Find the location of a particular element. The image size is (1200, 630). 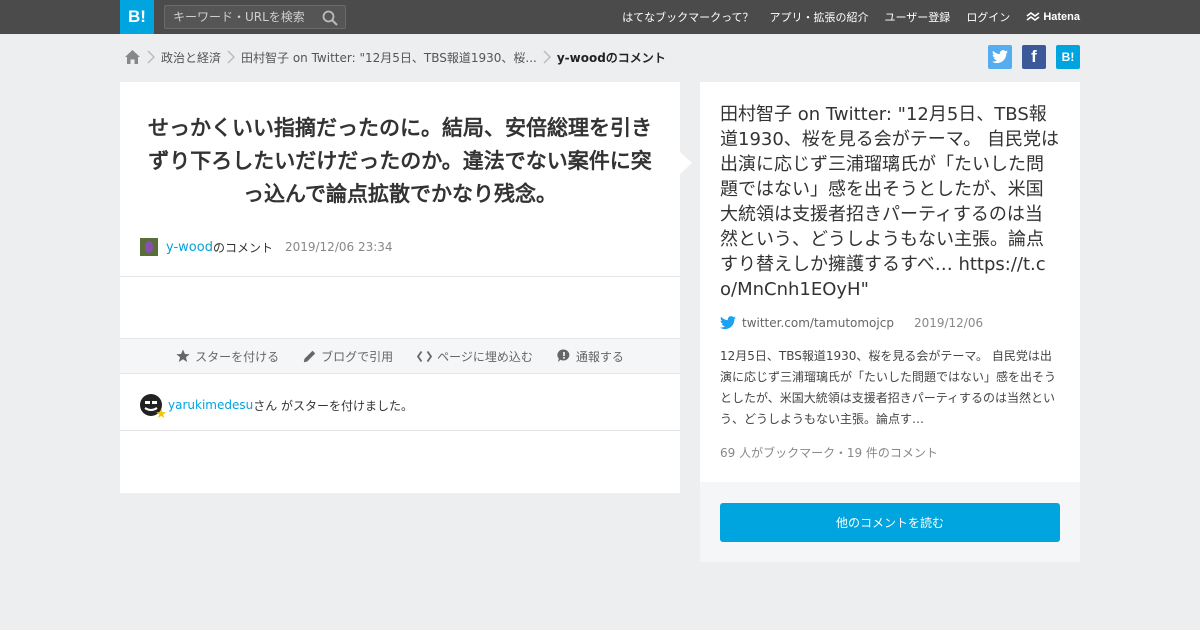

nav-login: ログイン is located at coordinates (988, 17).